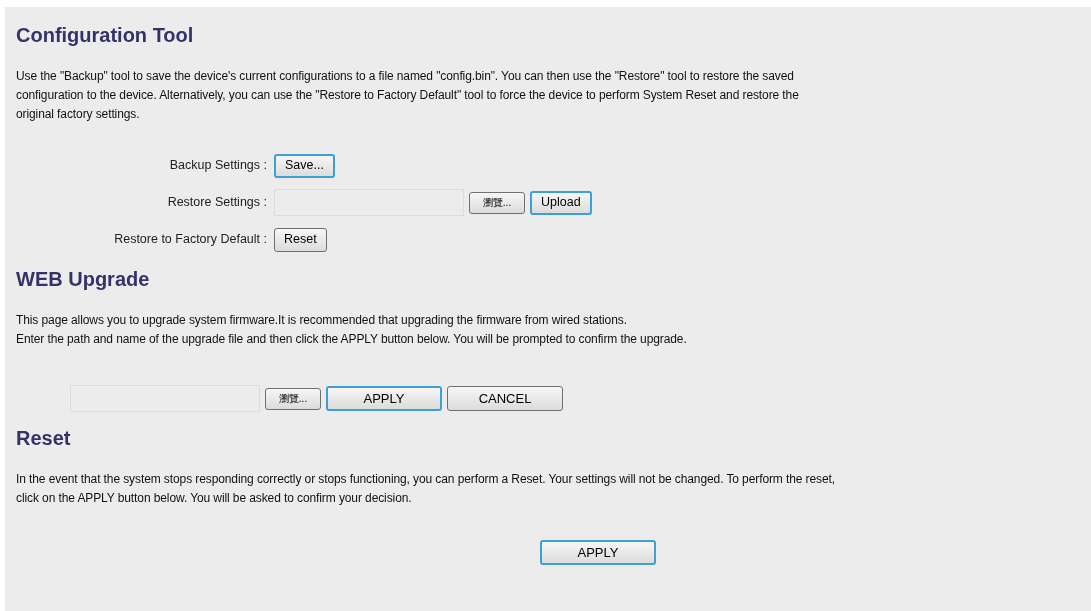  Describe the element at coordinates (505, 398) in the screenshot. I see `action-button: CANCEL` at that location.